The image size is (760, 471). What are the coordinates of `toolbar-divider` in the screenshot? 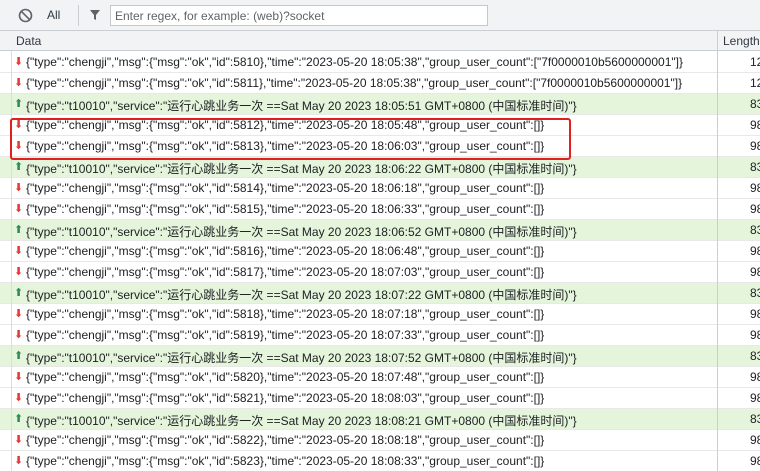 It's located at (78, 15).